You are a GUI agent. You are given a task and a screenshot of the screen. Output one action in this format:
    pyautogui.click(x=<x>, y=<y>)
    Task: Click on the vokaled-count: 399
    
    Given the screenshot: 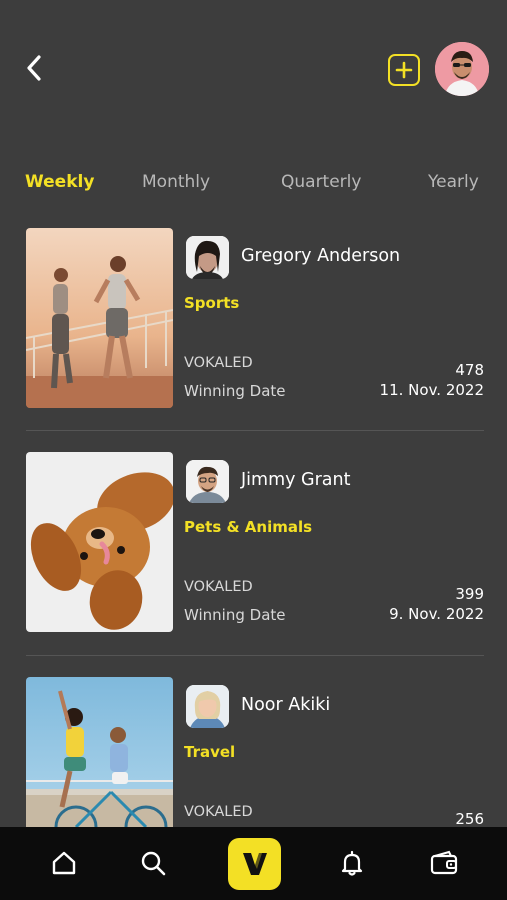 What is the action you would take?
    pyautogui.click(x=469, y=594)
    